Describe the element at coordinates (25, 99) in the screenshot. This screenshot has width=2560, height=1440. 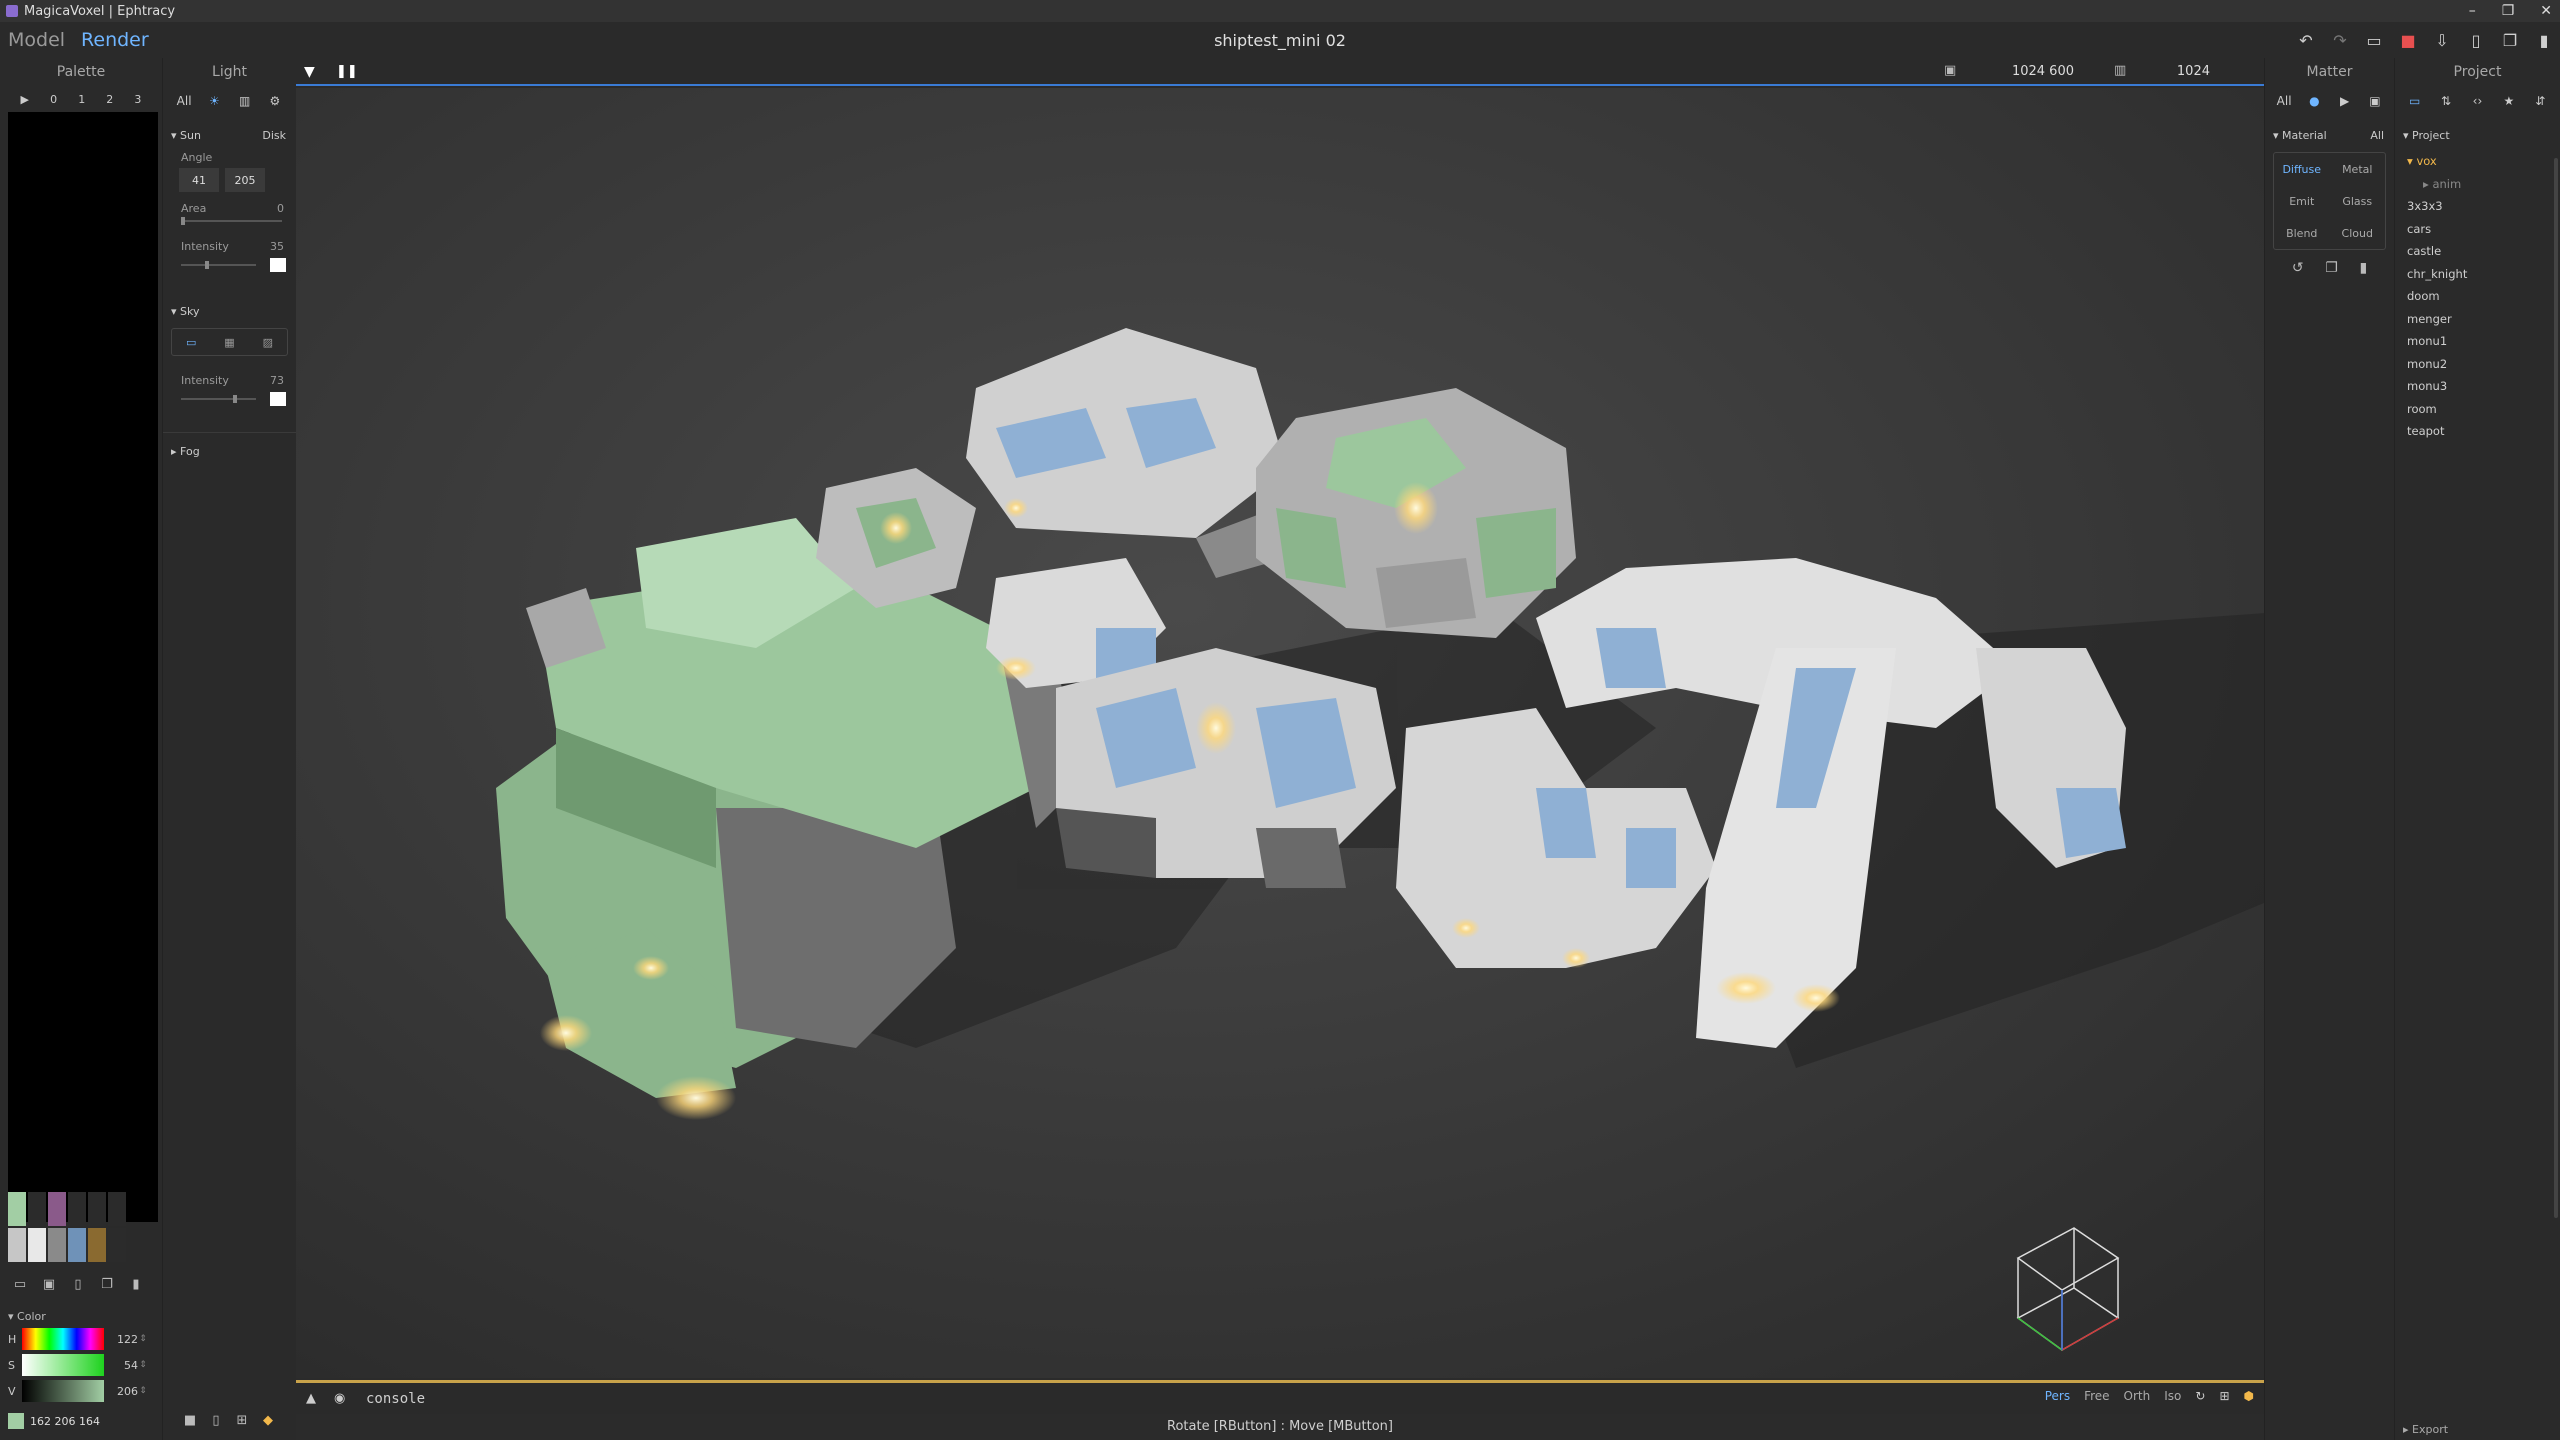
I see `palette-play-button: ▶` at that location.